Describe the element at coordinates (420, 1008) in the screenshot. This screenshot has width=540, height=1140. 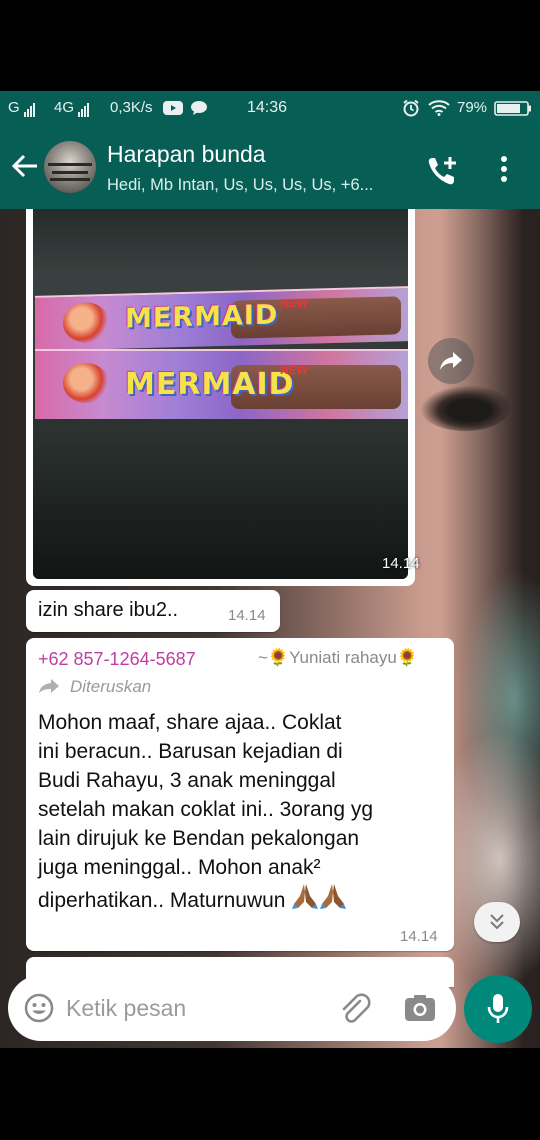
I see `camera-icon` at that location.